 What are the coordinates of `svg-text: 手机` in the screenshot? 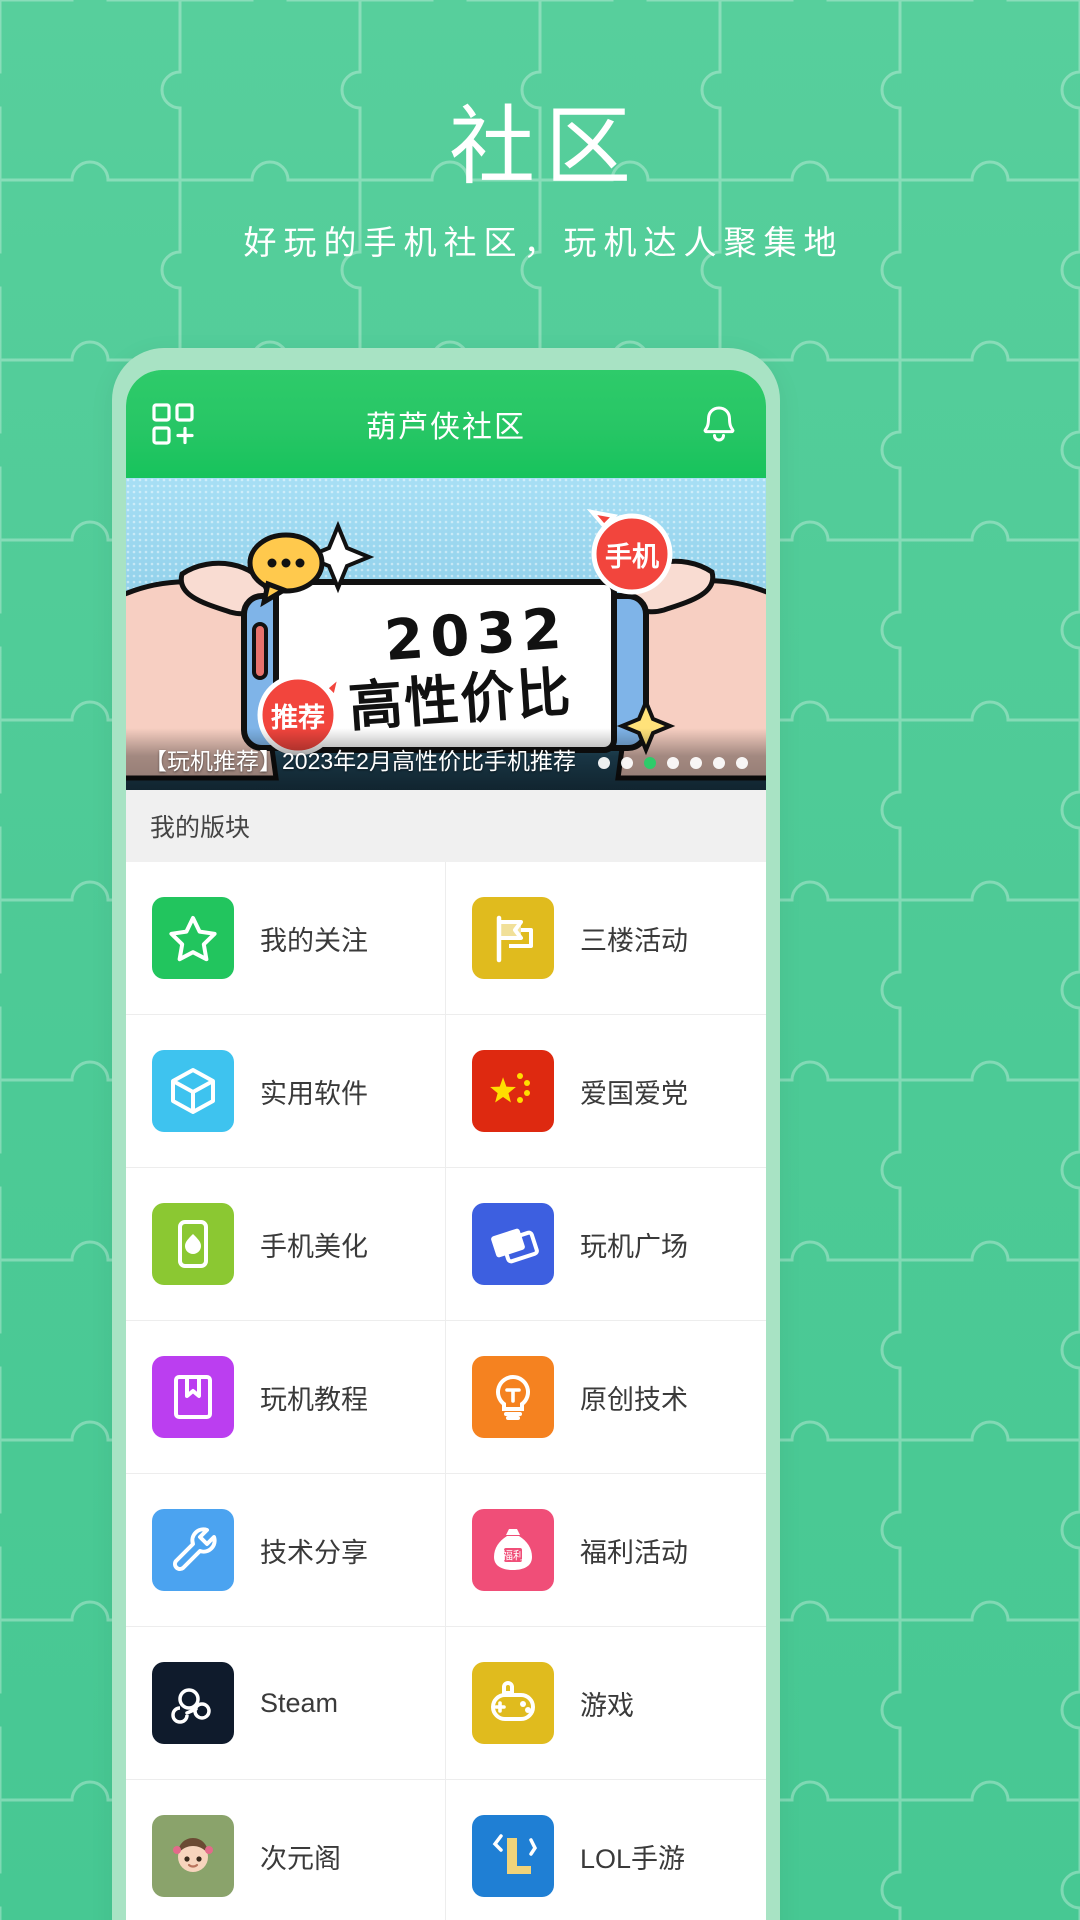 It's located at (632, 557).